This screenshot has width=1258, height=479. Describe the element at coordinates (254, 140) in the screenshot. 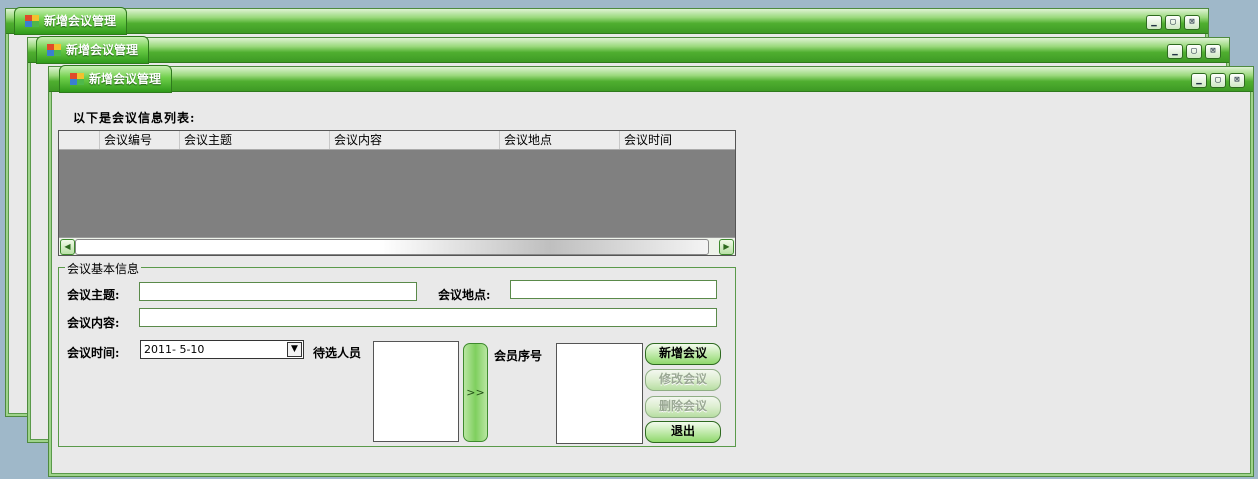

I see `column-header: 会议主题` at that location.